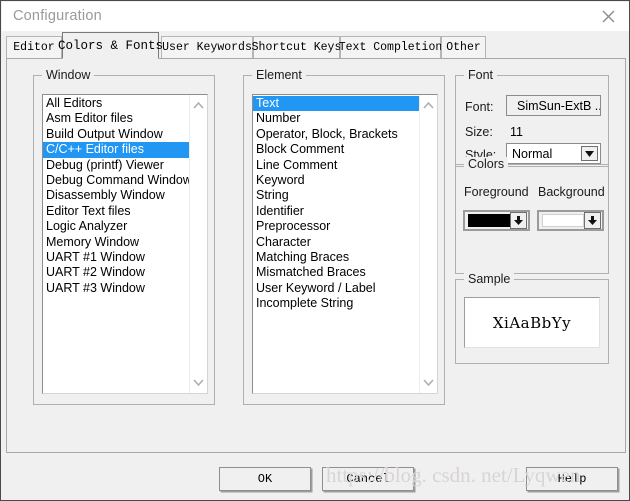 The height and width of the screenshot is (501, 630). What do you see at coordinates (116, 242) in the screenshot?
I see `list-item: Memory Window` at bounding box center [116, 242].